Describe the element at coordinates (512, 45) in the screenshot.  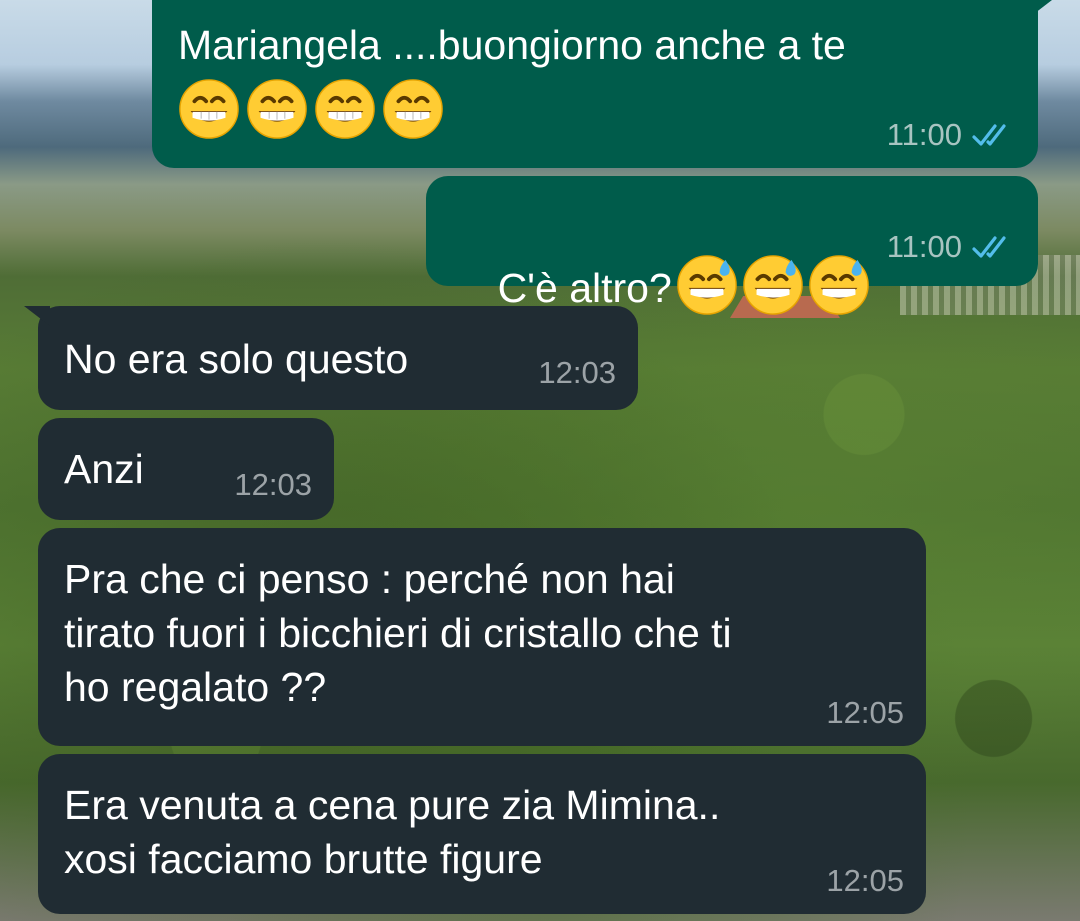
I see `message-text: Mariangela ....buongiorno anche a te` at that location.